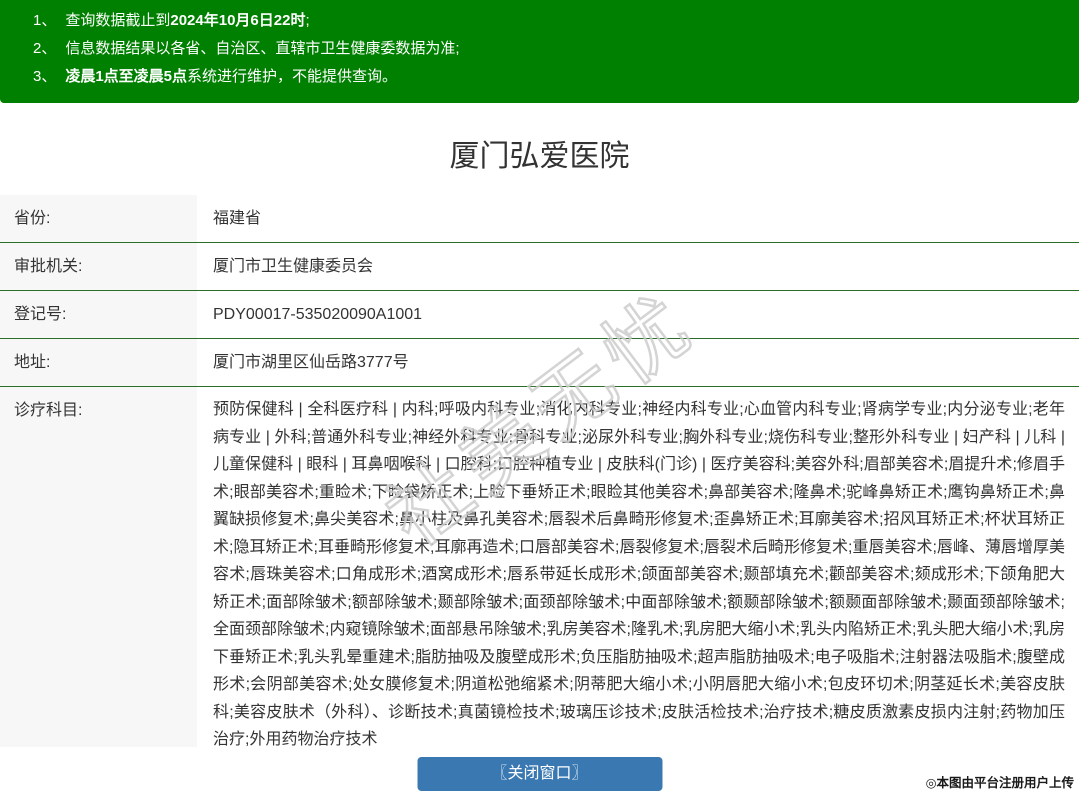  Describe the element at coordinates (98, 575) in the screenshot. I see `row-label: 诊疗科目:` at that location.